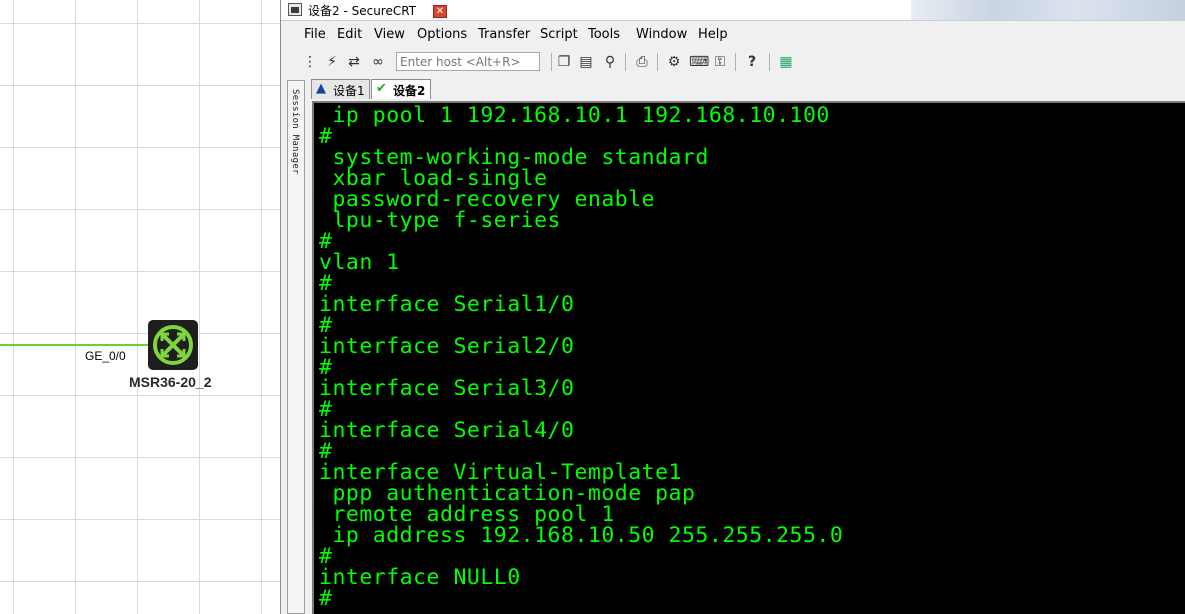  What do you see at coordinates (514, 157) in the screenshot?
I see `terminal-line: system-working-mode standard` at bounding box center [514, 157].